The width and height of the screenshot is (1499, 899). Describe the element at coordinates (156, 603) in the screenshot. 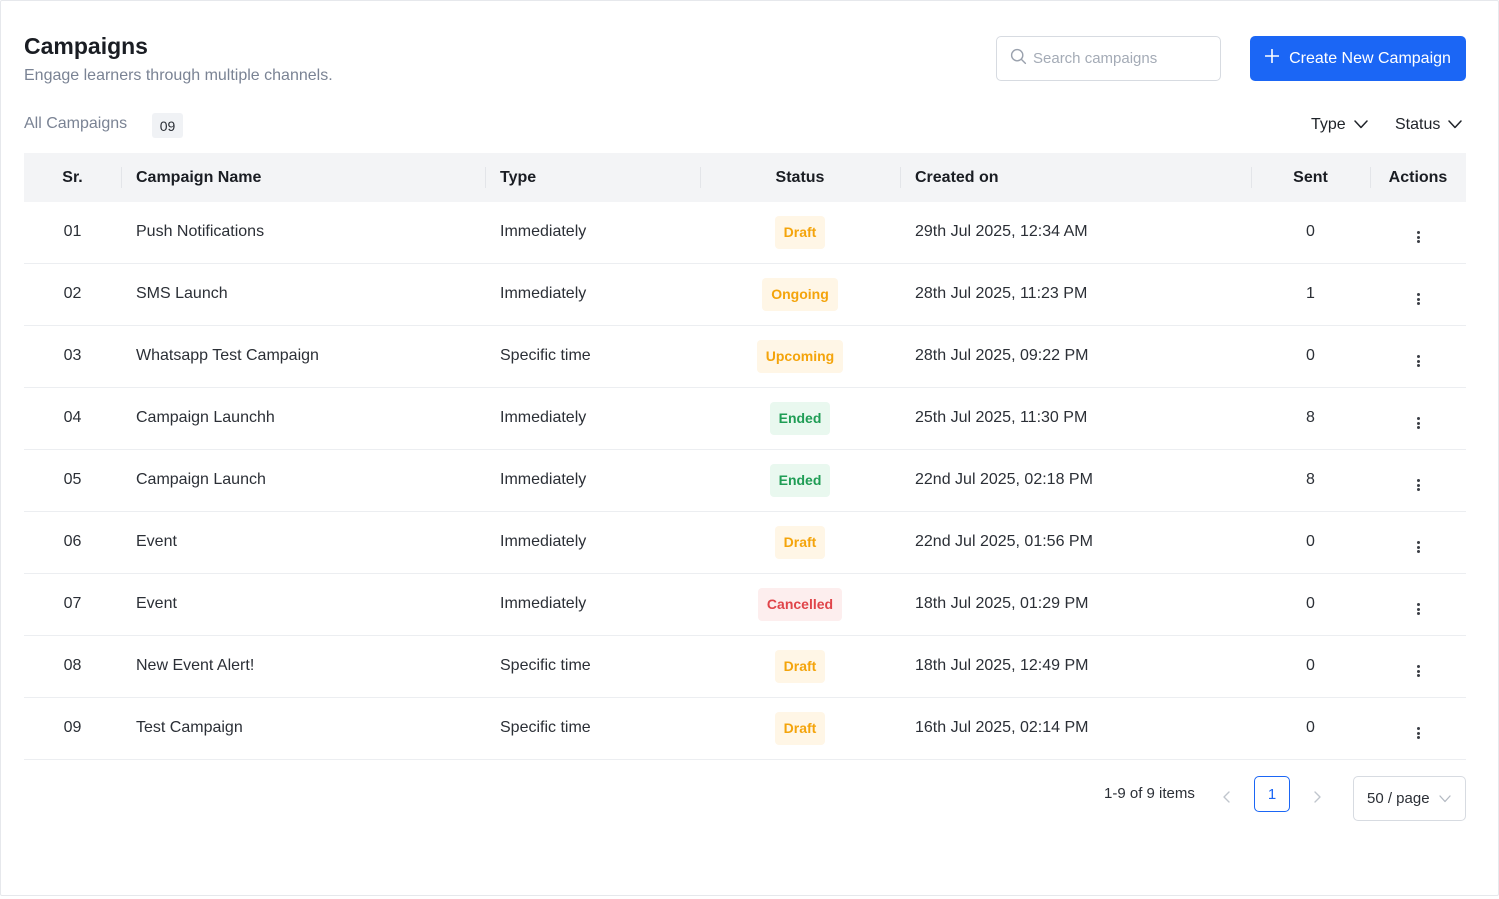

I see `row-campaign-name: Event` at that location.